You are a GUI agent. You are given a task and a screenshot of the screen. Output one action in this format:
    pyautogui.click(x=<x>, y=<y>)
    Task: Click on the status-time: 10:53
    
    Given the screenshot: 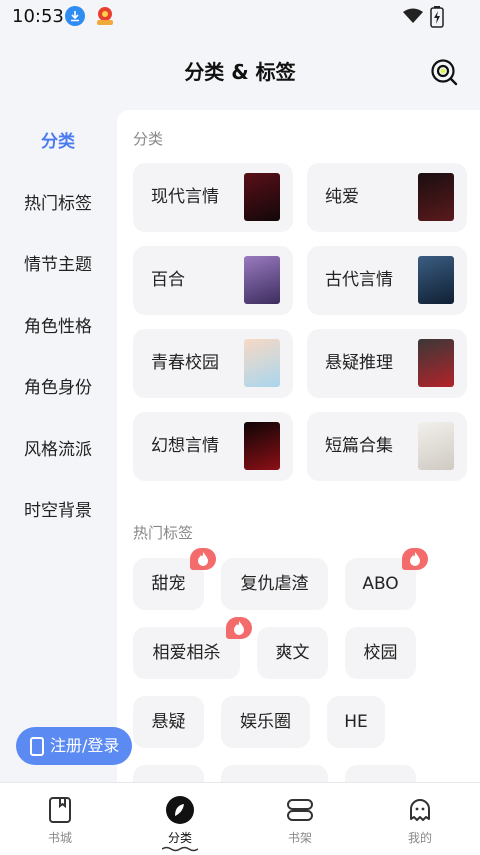 What is the action you would take?
    pyautogui.click(x=38, y=16)
    